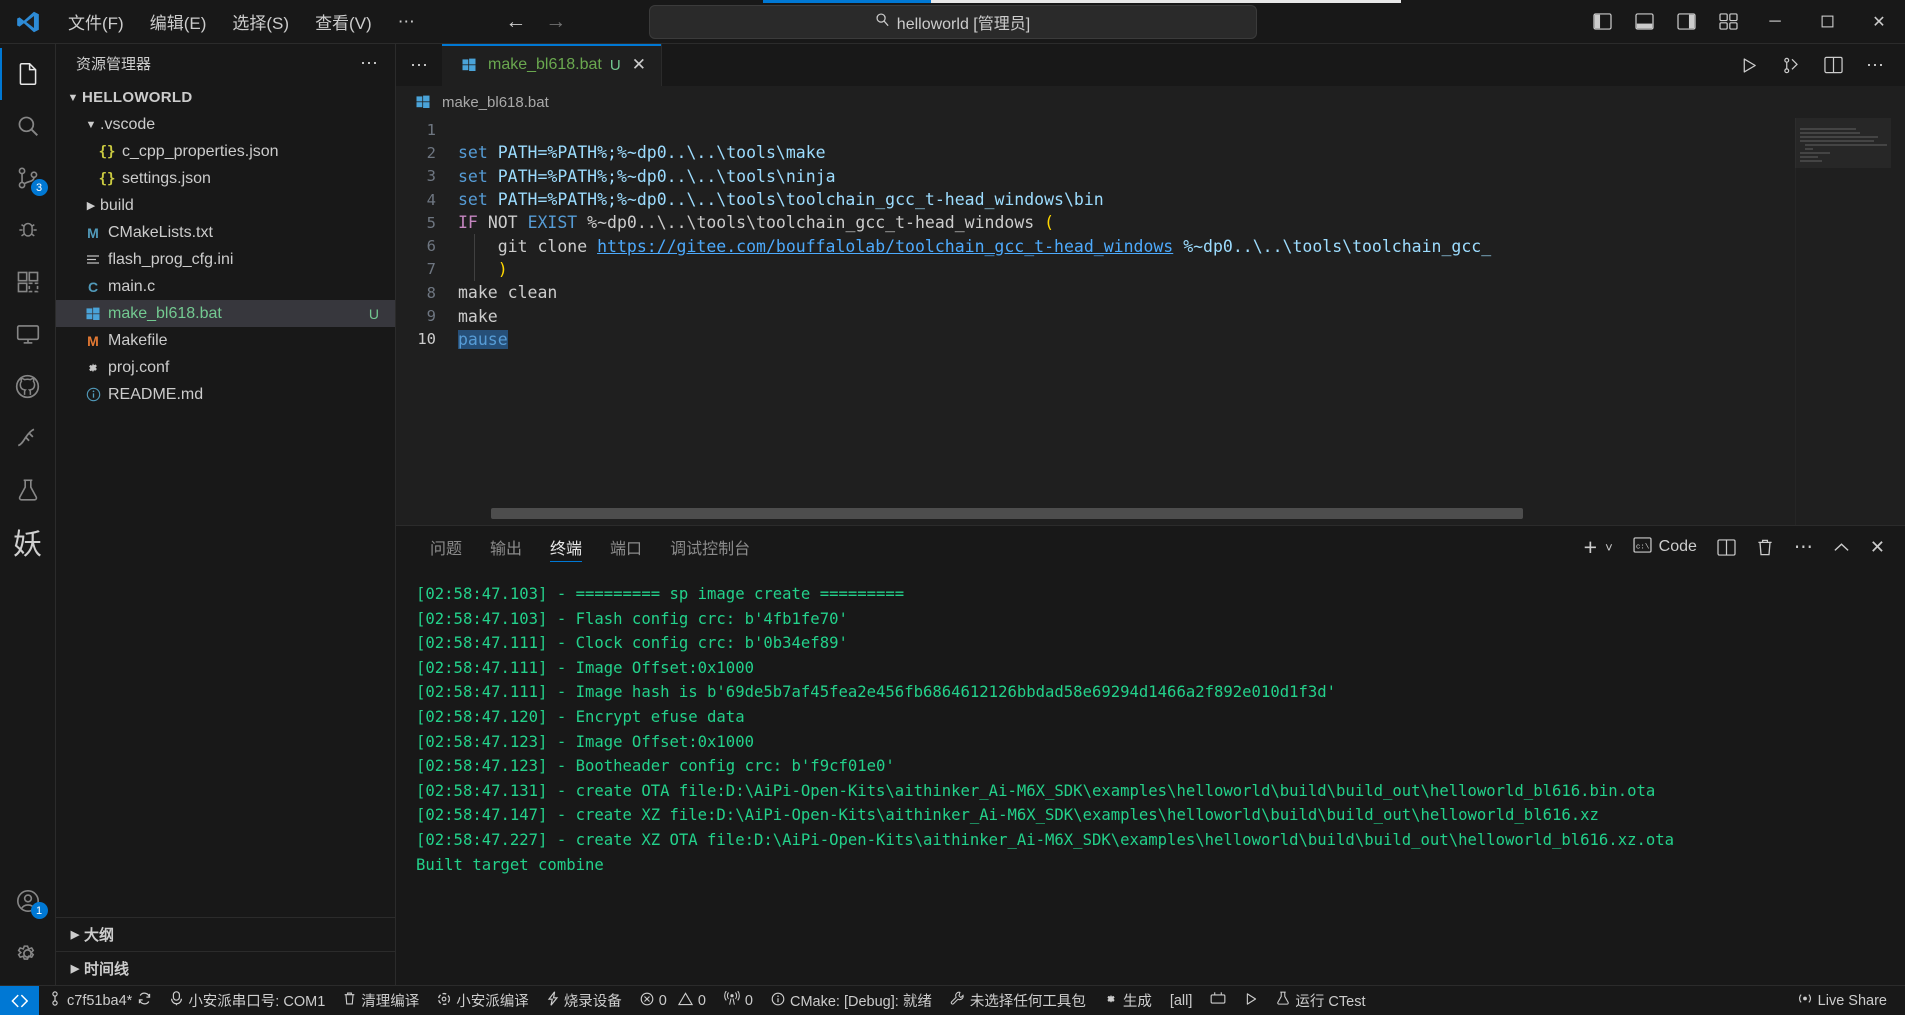 The height and width of the screenshot is (1015, 1905). I want to click on code-line: 7 ), so click(1150, 269).